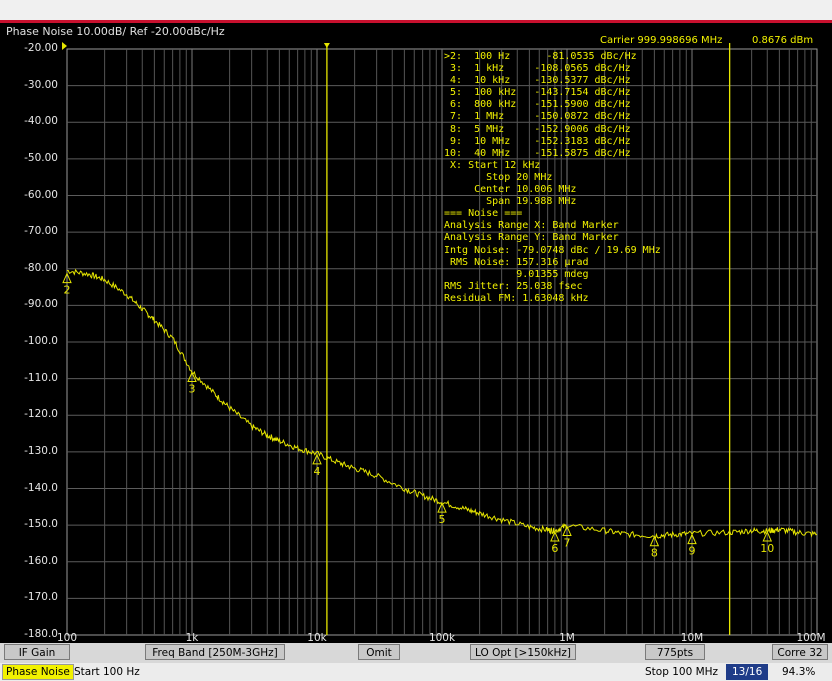 This screenshot has height=681, width=832. What do you see at coordinates (64, 46) in the screenshot?
I see `reference-level-arrow` at bounding box center [64, 46].